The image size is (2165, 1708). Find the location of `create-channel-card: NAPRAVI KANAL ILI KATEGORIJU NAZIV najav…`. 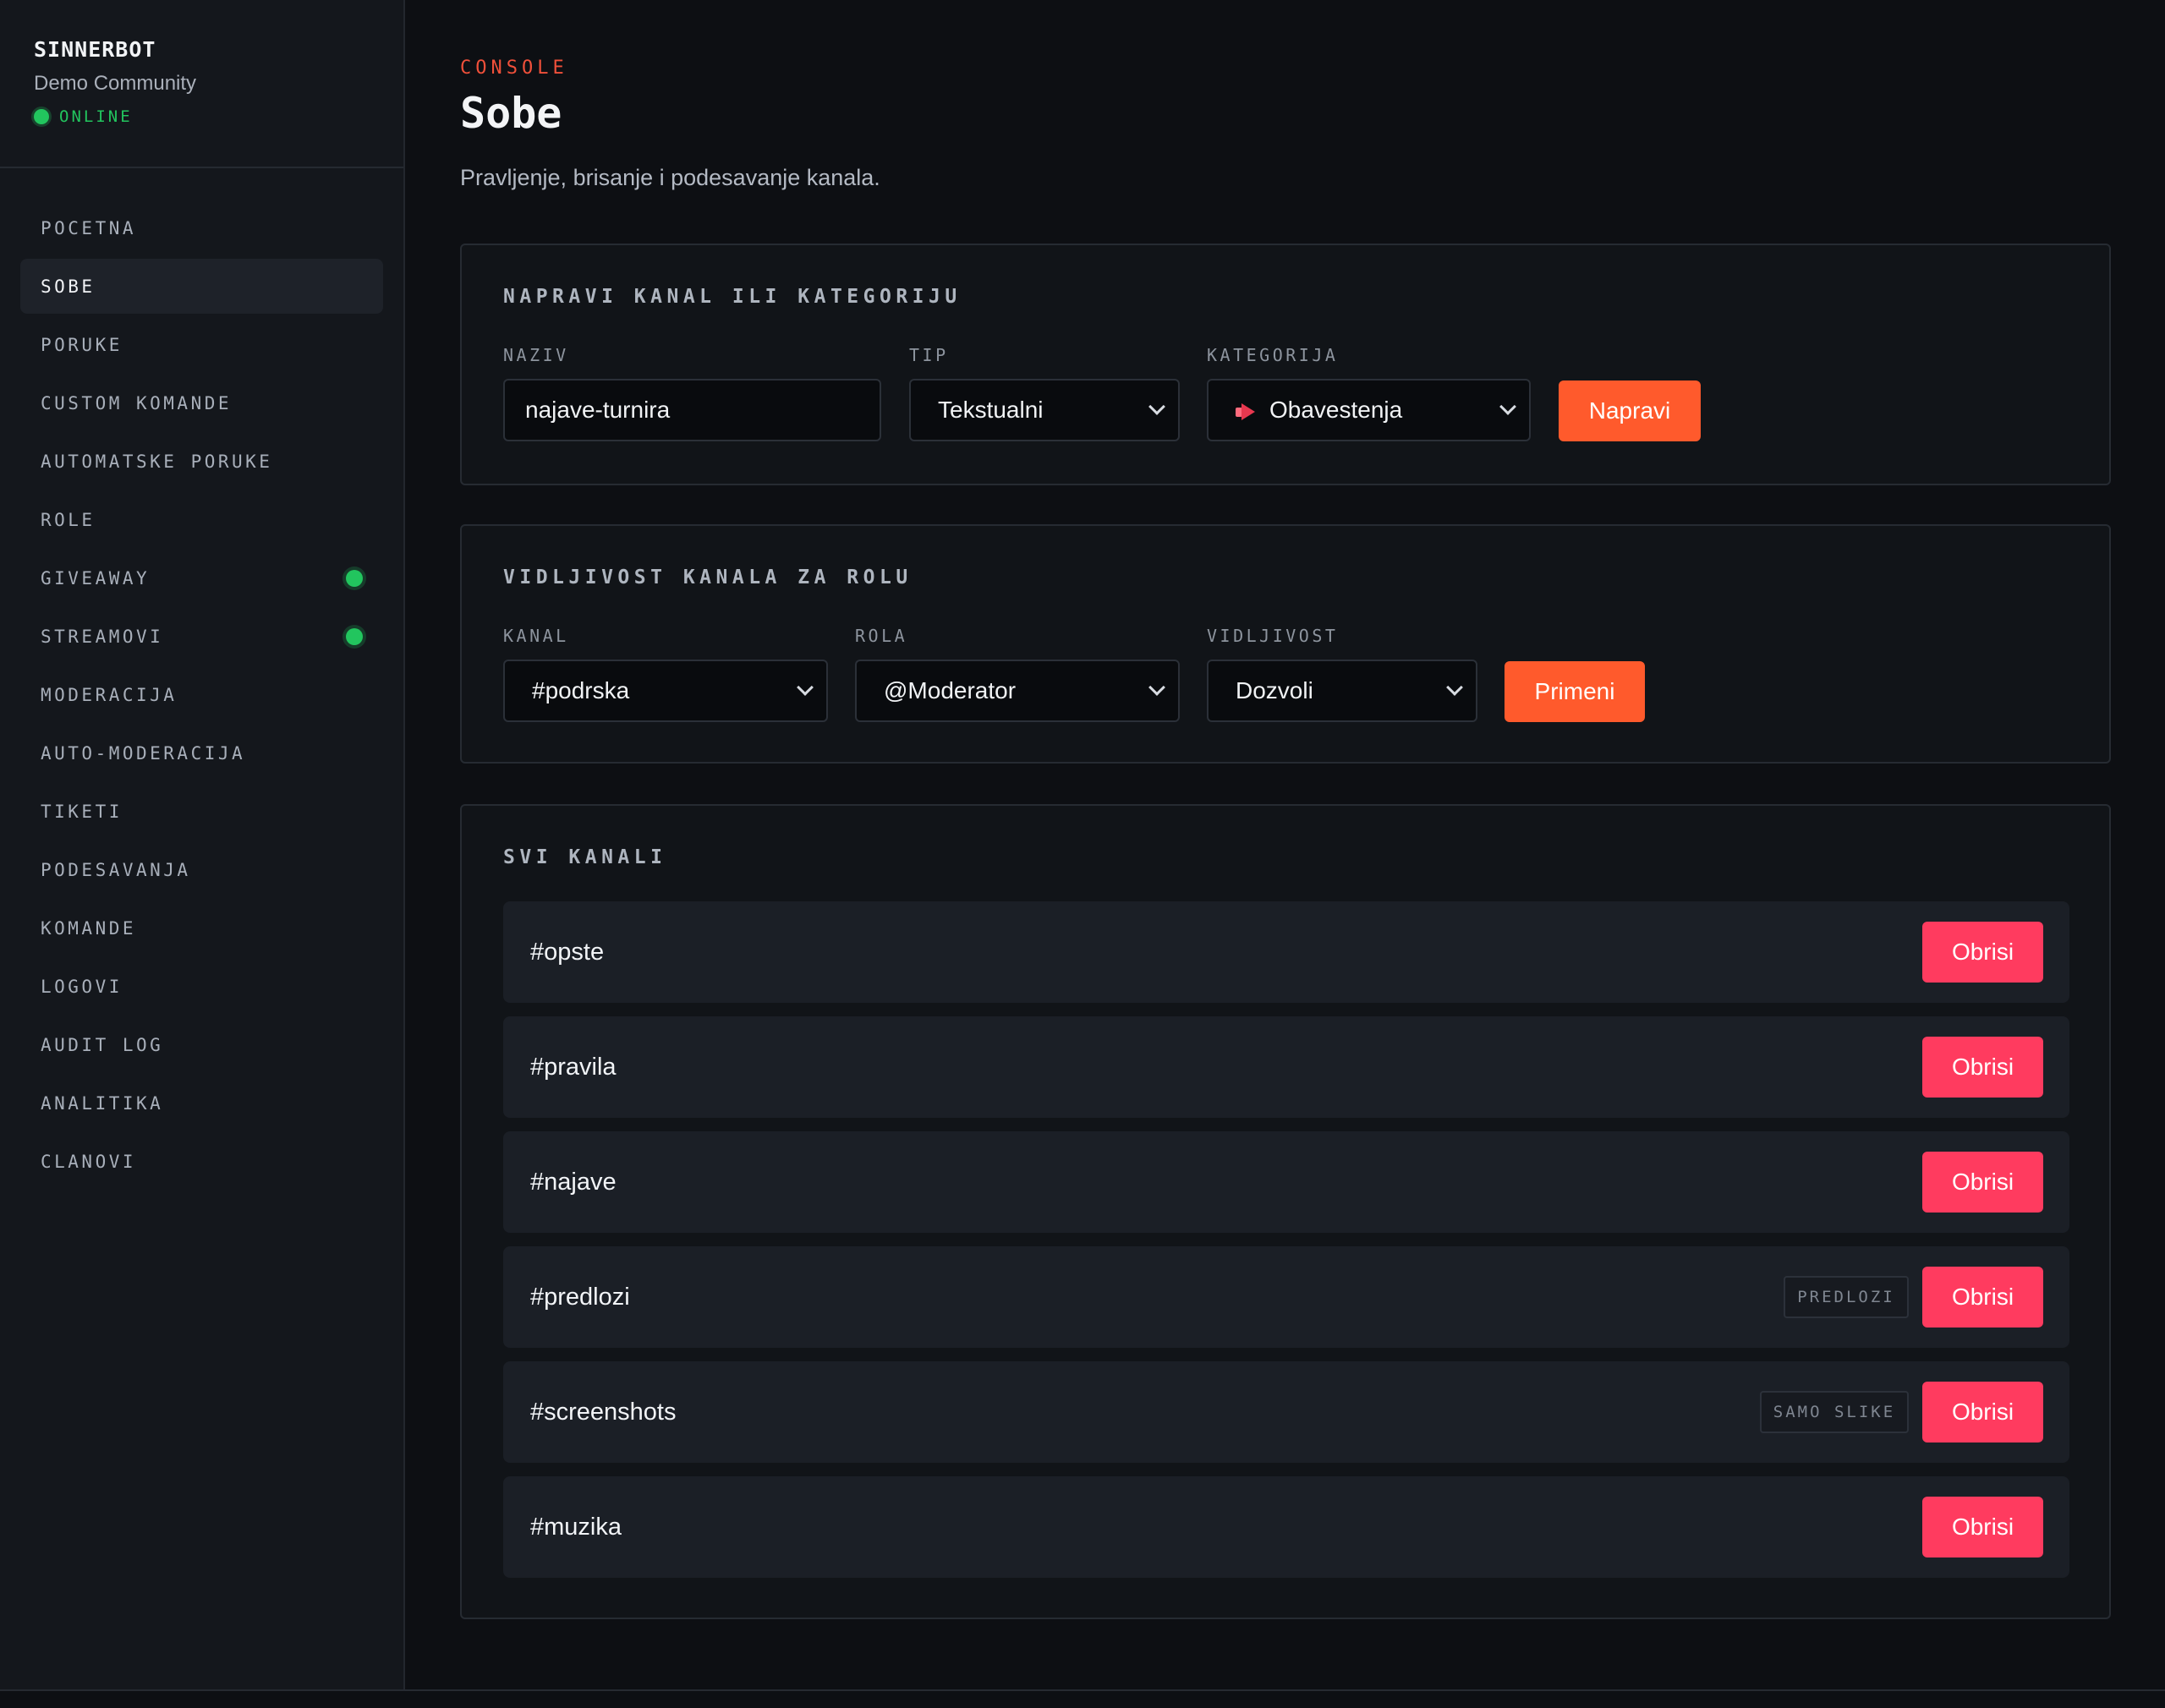

create-channel-card: NAPRAVI KANAL ILI KATEGORIJU NAZIV najav… is located at coordinates (1285, 364).